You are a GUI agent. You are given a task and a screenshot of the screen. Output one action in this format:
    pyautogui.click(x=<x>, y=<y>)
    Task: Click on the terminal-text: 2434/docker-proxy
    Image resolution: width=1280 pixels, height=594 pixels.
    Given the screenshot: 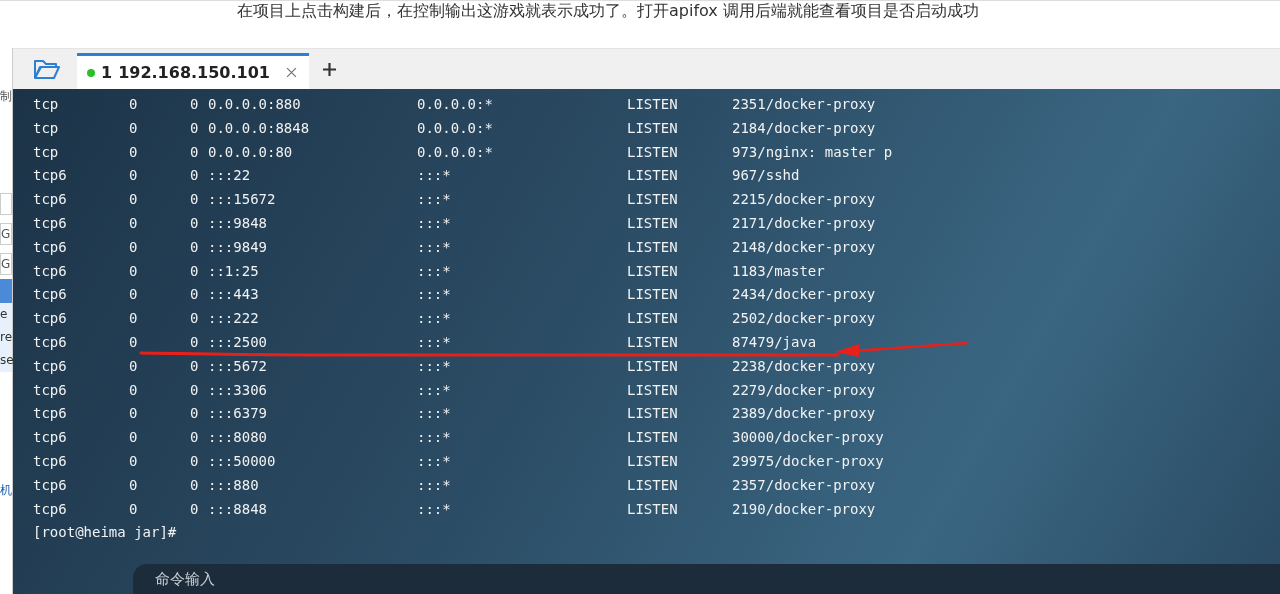 What is the action you would take?
    pyautogui.click(x=804, y=295)
    